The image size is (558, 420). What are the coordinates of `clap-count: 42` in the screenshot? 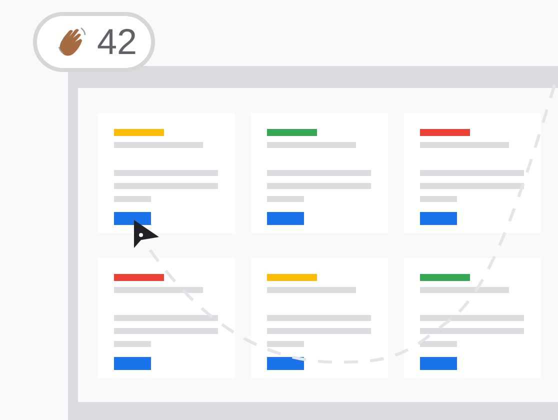 It's located at (117, 42).